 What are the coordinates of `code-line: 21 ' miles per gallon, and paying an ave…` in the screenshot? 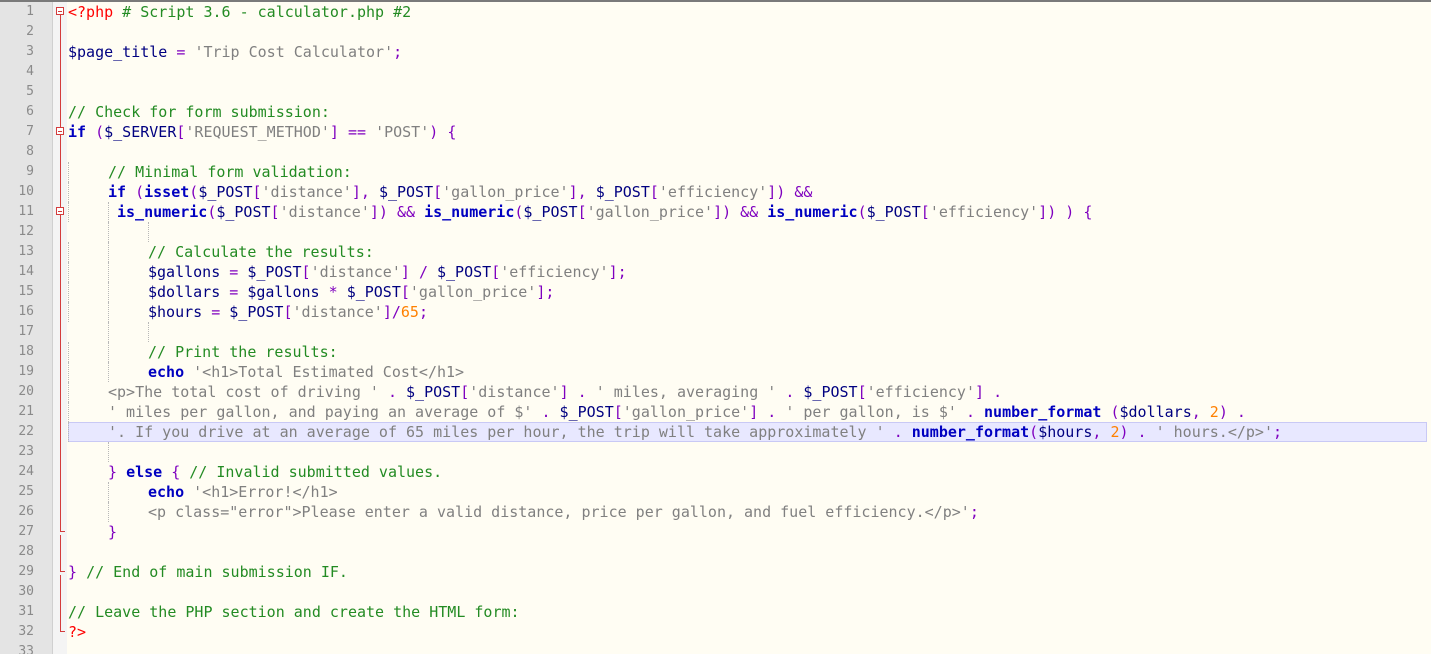 It's located at (715, 412).